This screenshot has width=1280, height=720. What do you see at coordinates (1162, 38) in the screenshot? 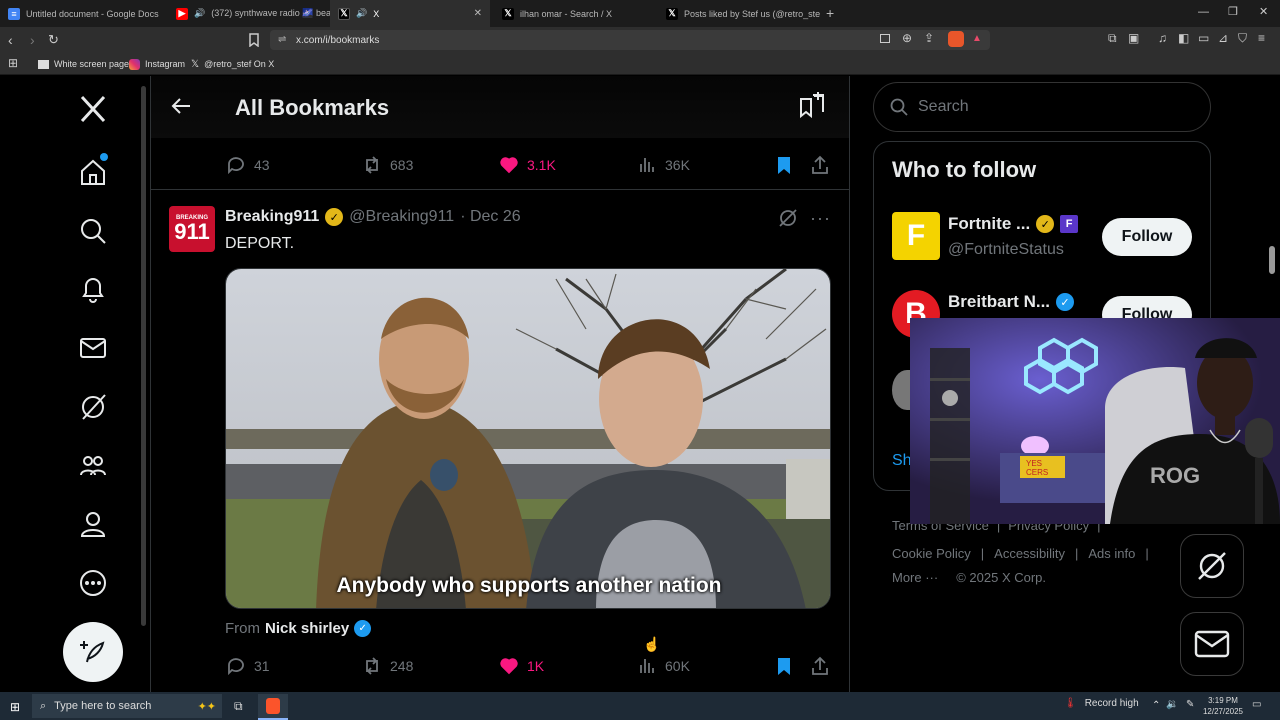
I see `music-icon: ♫` at bounding box center [1162, 38].